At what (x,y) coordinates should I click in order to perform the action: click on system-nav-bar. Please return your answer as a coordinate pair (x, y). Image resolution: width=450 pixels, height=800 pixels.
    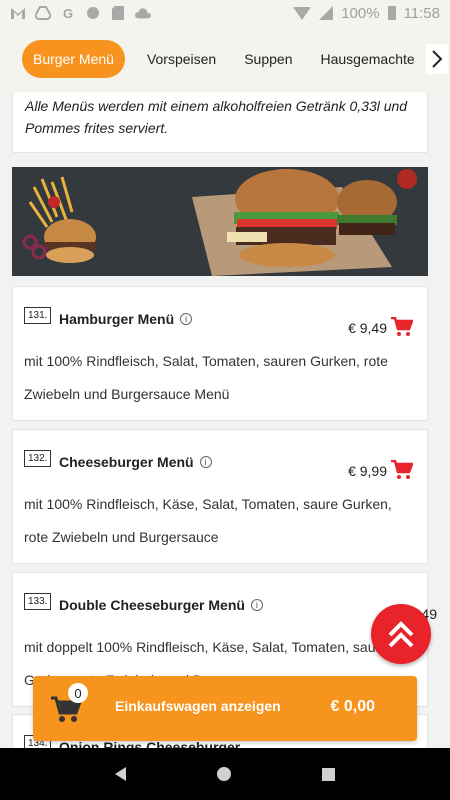
    Looking at the image, I should click on (225, 774).